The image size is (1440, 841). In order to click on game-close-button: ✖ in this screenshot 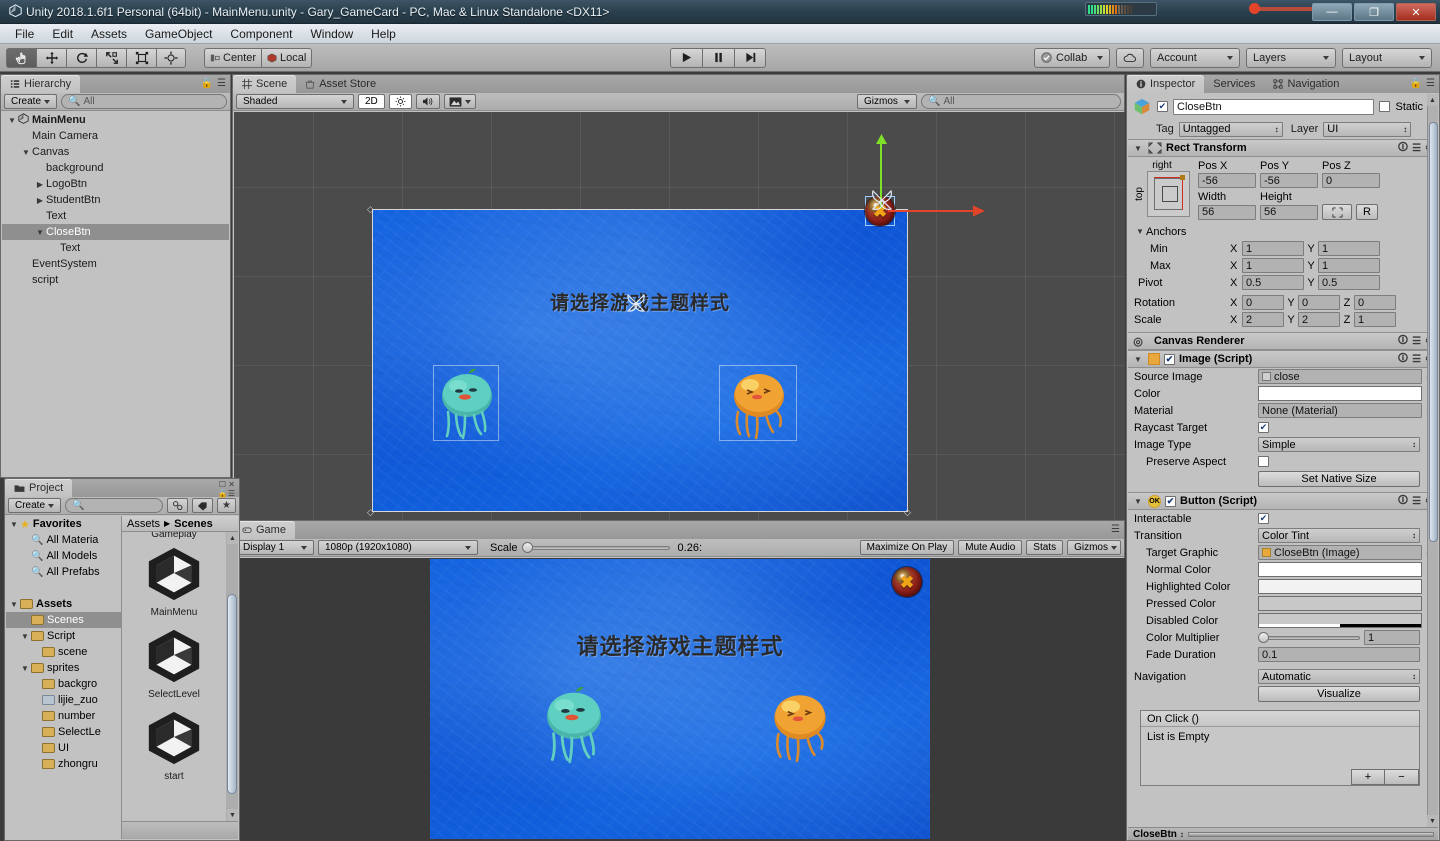, I will do `click(907, 582)`.